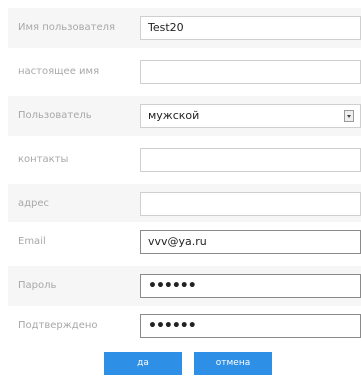 The image size is (361, 388). I want to click on address-label: адрес, so click(34, 203).